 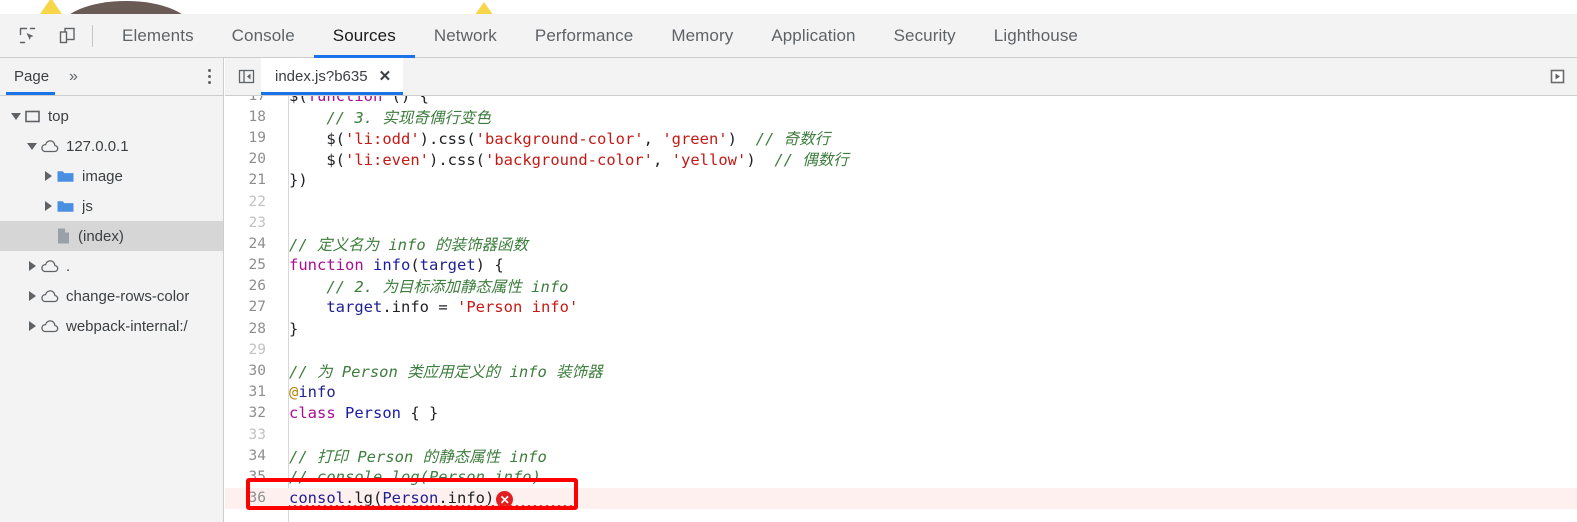 What do you see at coordinates (111, 116) in the screenshot?
I see `tree-item-top: top` at bounding box center [111, 116].